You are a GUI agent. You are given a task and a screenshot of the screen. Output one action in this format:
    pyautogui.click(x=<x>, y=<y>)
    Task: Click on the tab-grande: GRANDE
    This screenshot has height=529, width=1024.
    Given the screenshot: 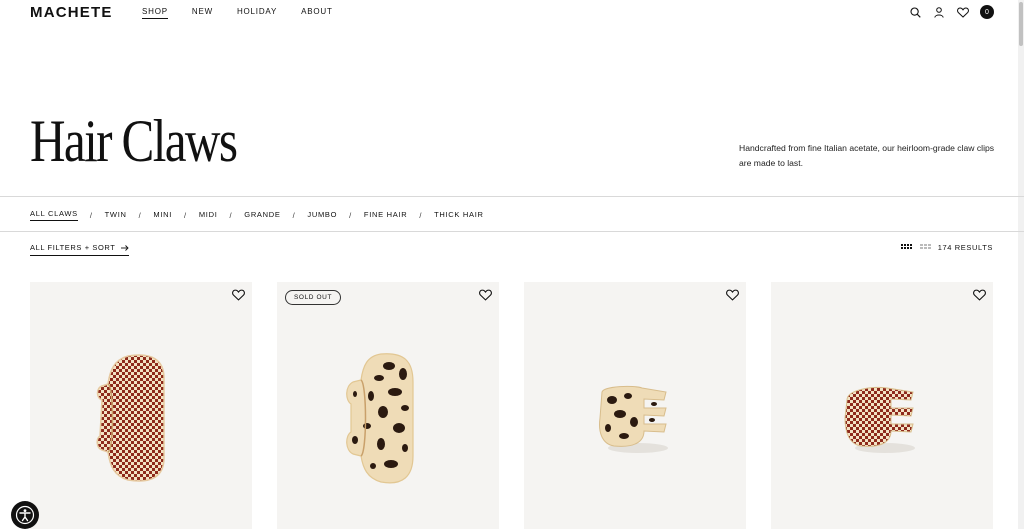 What is the action you would take?
    pyautogui.click(x=262, y=215)
    